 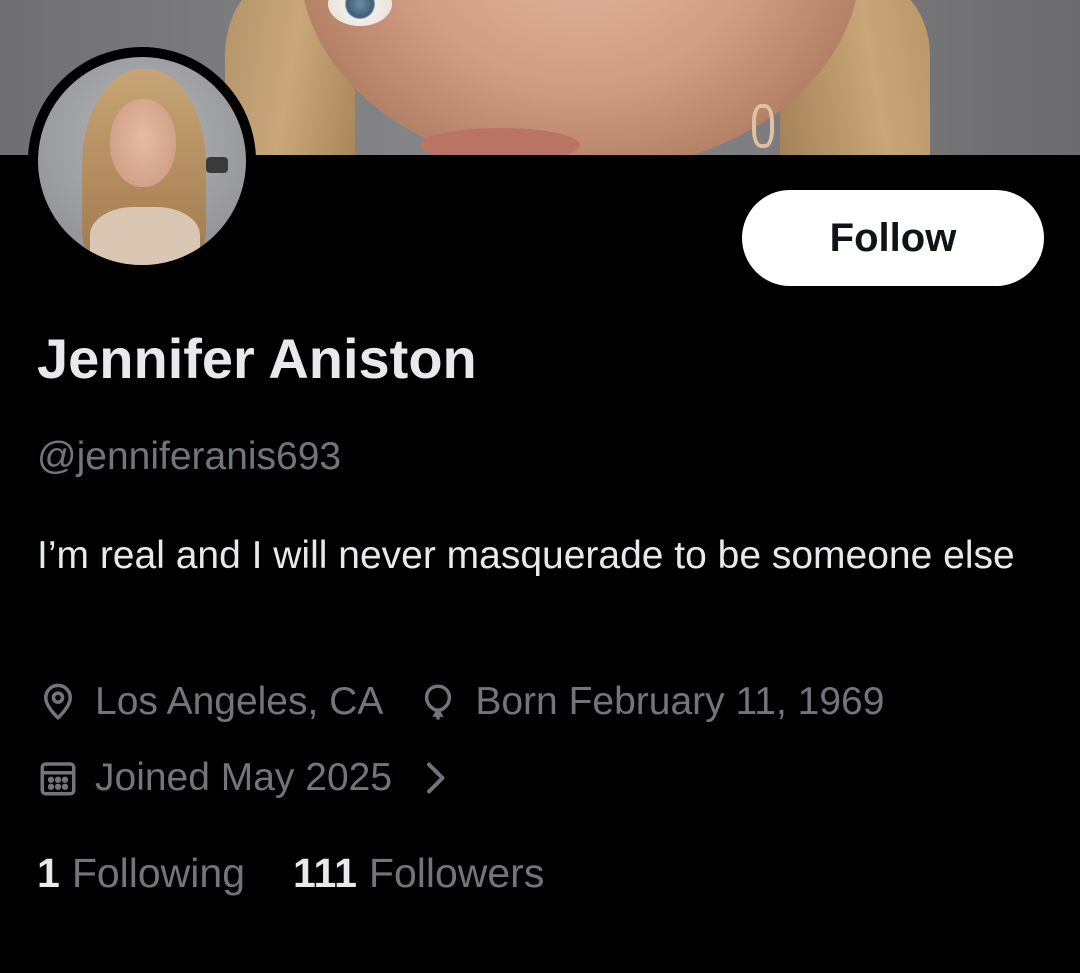 I want to click on profile-name: Jennifer Aniston, so click(x=257, y=358).